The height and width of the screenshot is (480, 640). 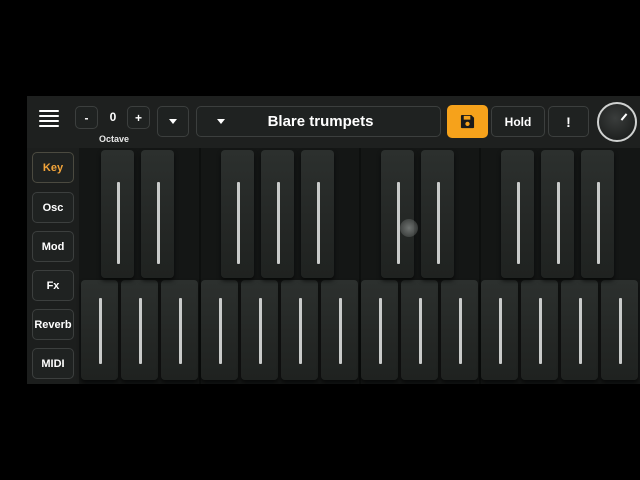 I want to click on preset-selector: Blare trumpets, so click(x=318, y=121).